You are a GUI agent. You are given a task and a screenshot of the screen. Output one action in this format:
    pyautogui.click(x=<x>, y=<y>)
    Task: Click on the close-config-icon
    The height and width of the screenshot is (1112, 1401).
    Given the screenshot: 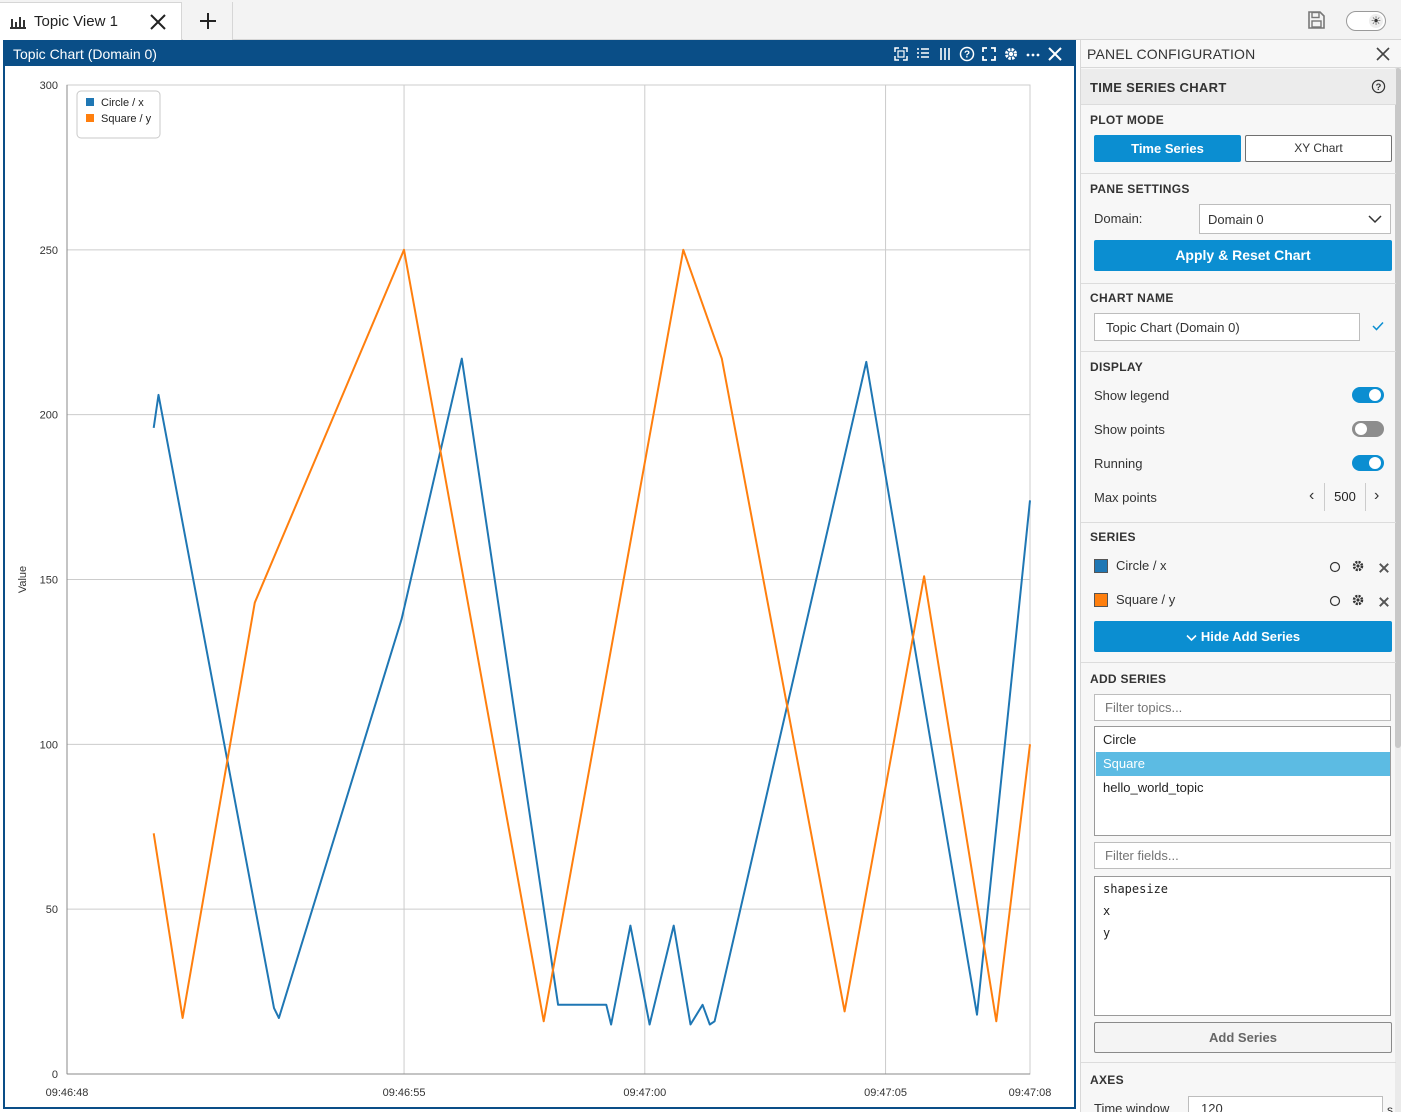 What is the action you would take?
    pyautogui.click(x=1383, y=54)
    